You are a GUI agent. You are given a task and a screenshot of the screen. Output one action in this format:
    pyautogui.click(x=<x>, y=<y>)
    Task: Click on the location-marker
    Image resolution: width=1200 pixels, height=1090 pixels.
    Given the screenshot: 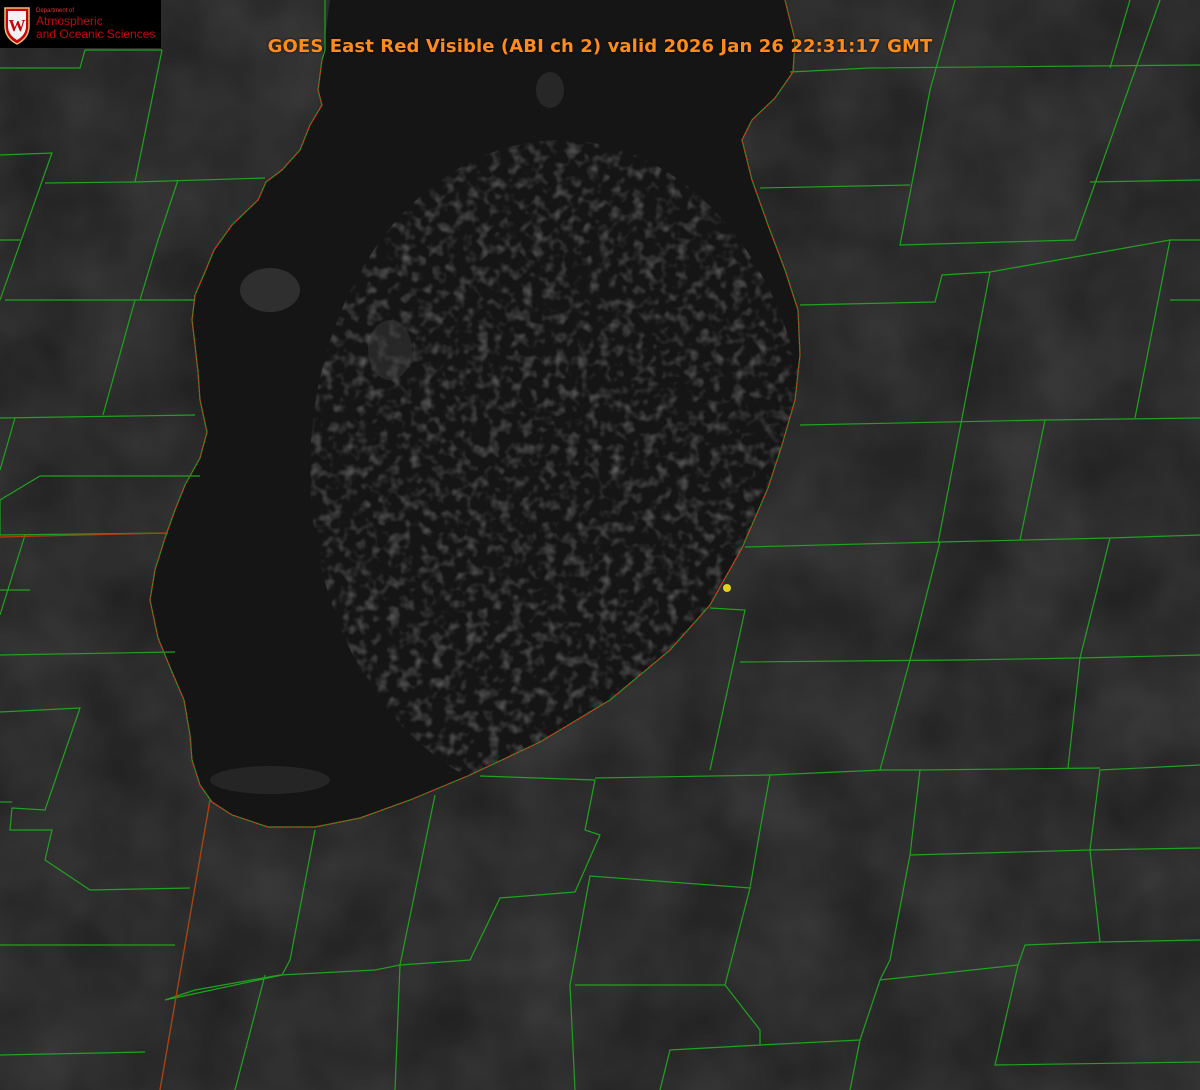 What is the action you would take?
    pyautogui.click(x=727, y=588)
    